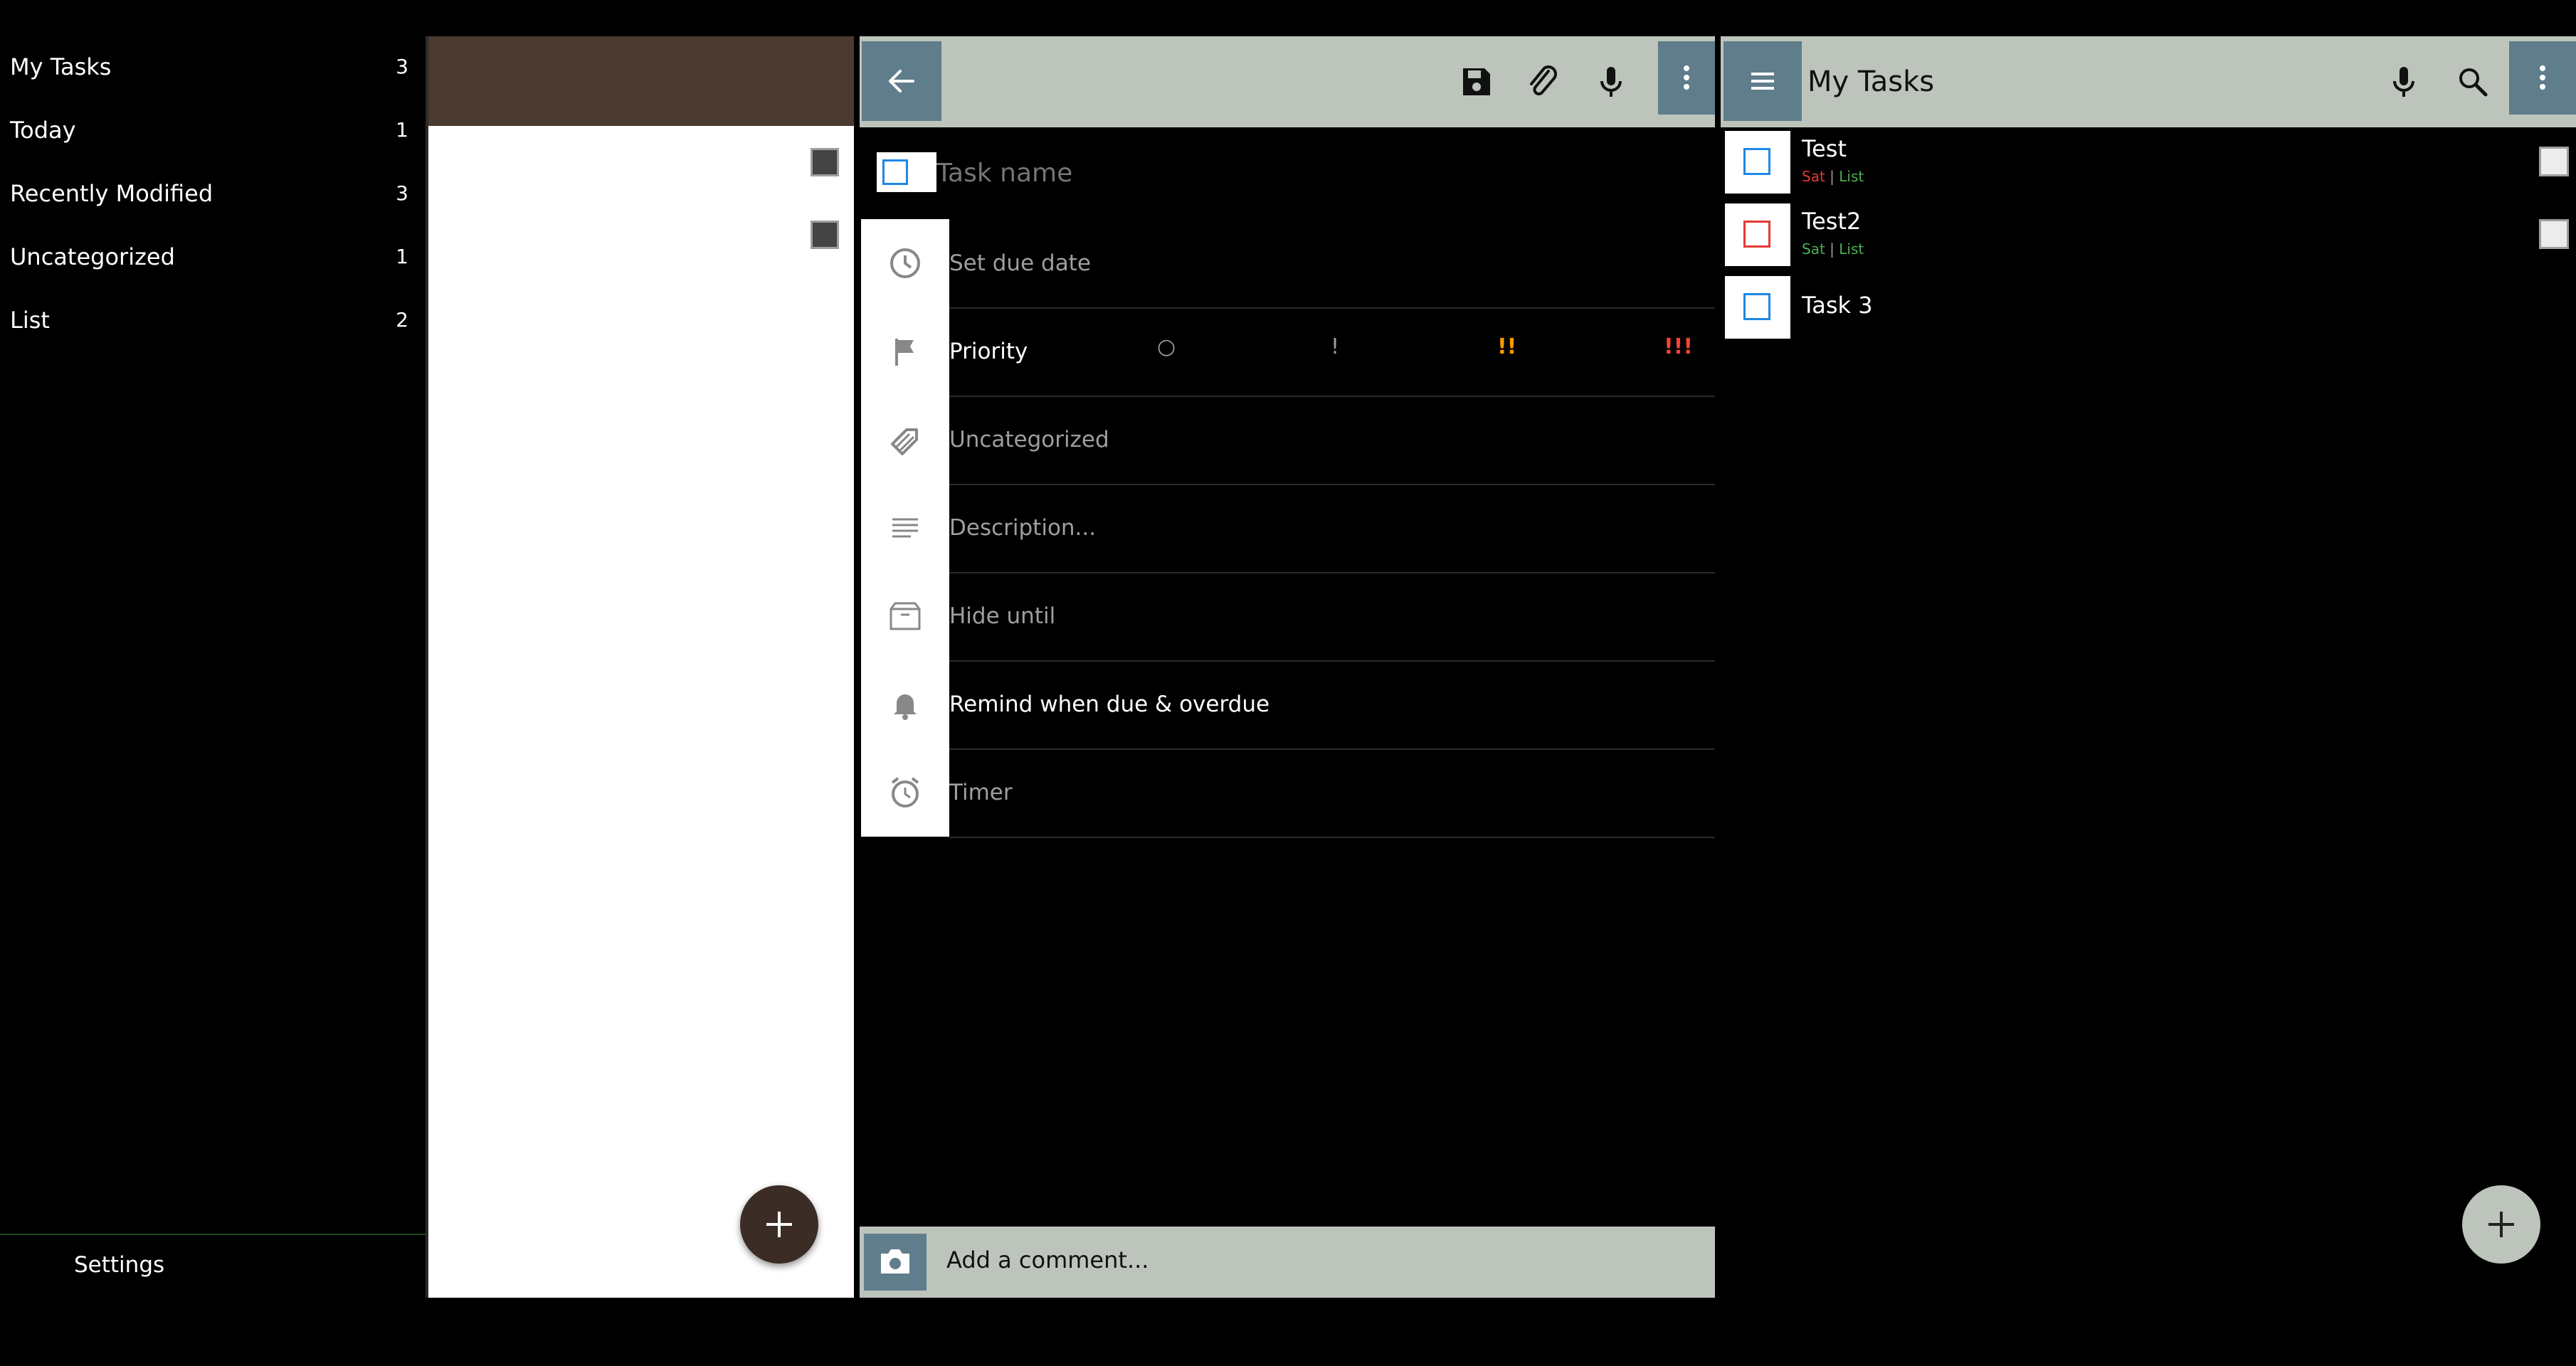 The height and width of the screenshot is (1366, 2576). Describe the element at coordinates (905, 528) in the screenshot. I see `notes-icon` at that location.